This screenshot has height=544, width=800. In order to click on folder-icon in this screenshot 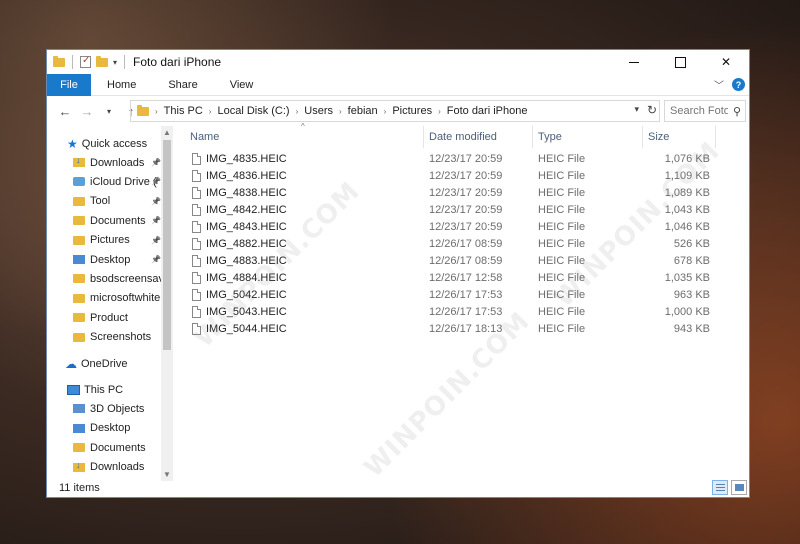, I will do `click(79, 337)`.